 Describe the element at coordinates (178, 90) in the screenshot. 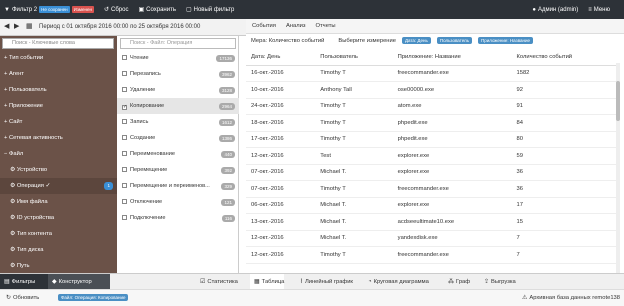

I see `value-row: Удаление 3128` at that location.